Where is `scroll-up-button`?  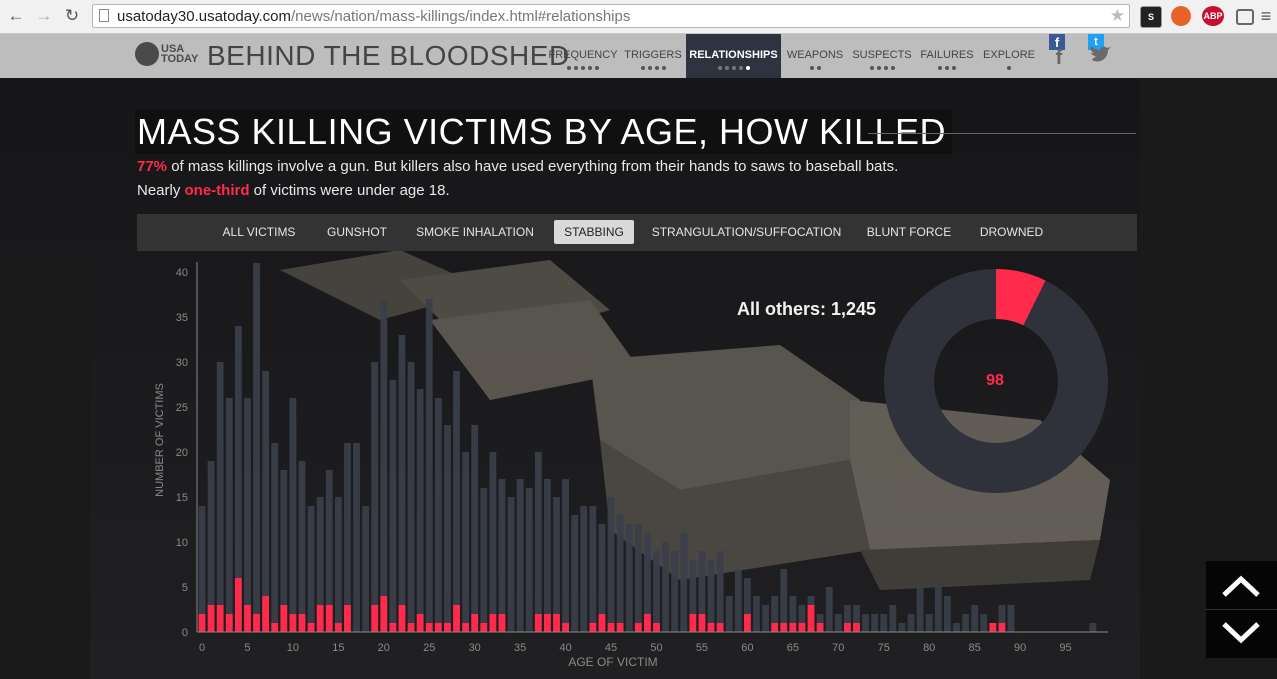 scroll-up-button is located at coordinates (1241, 585).